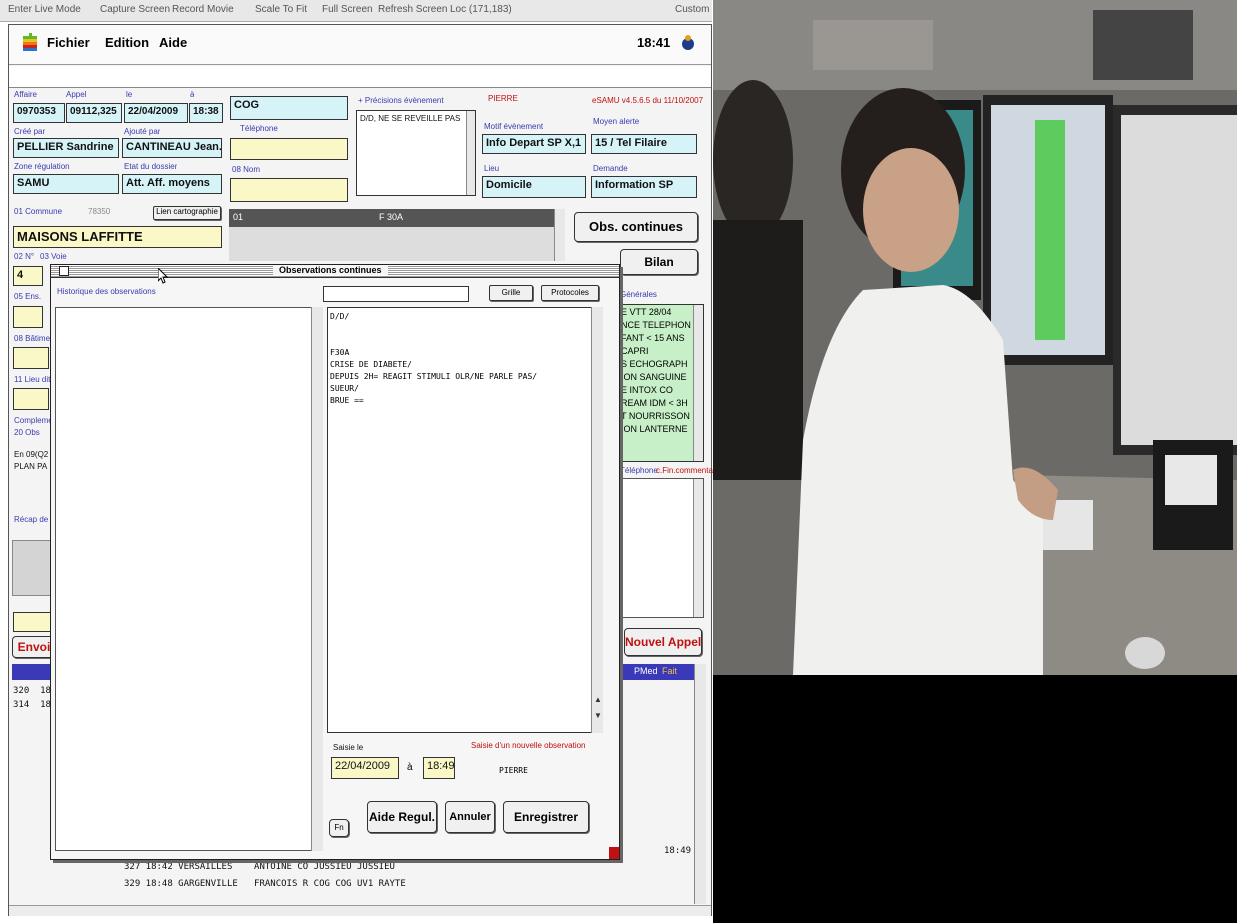  Describe the element at coordinates (511, 293) in the screenshot. I see `grille-button: Grille` at that location.